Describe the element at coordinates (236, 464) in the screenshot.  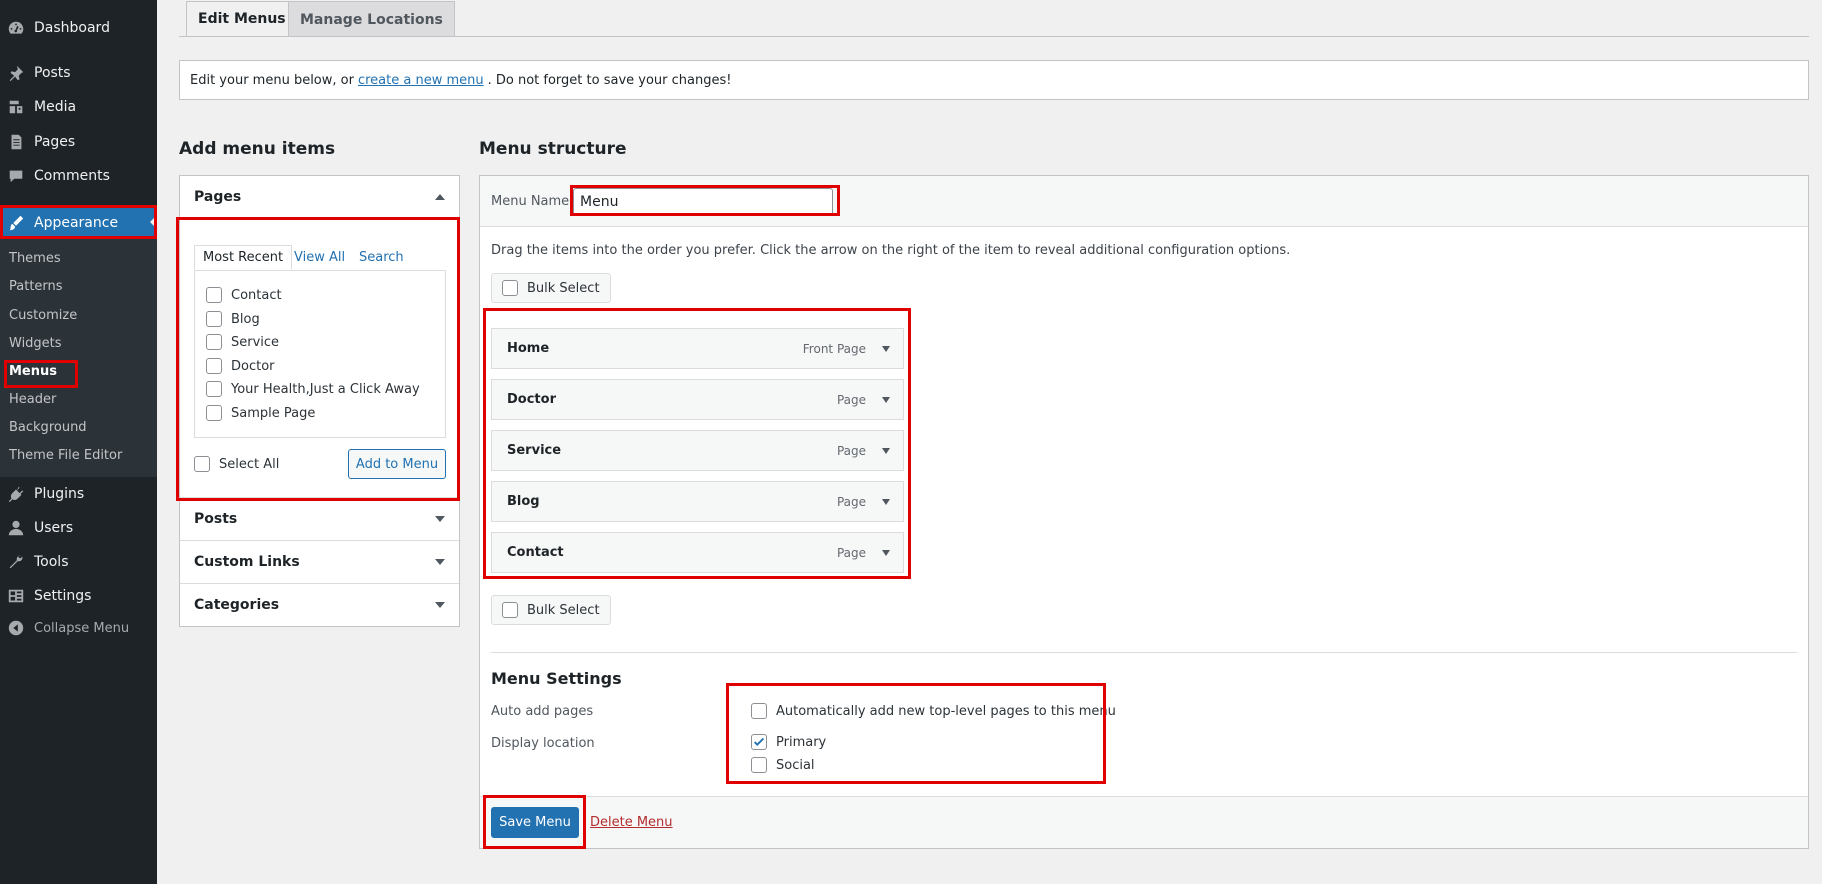
I see `select-all-checkbox: Select All` at that location.